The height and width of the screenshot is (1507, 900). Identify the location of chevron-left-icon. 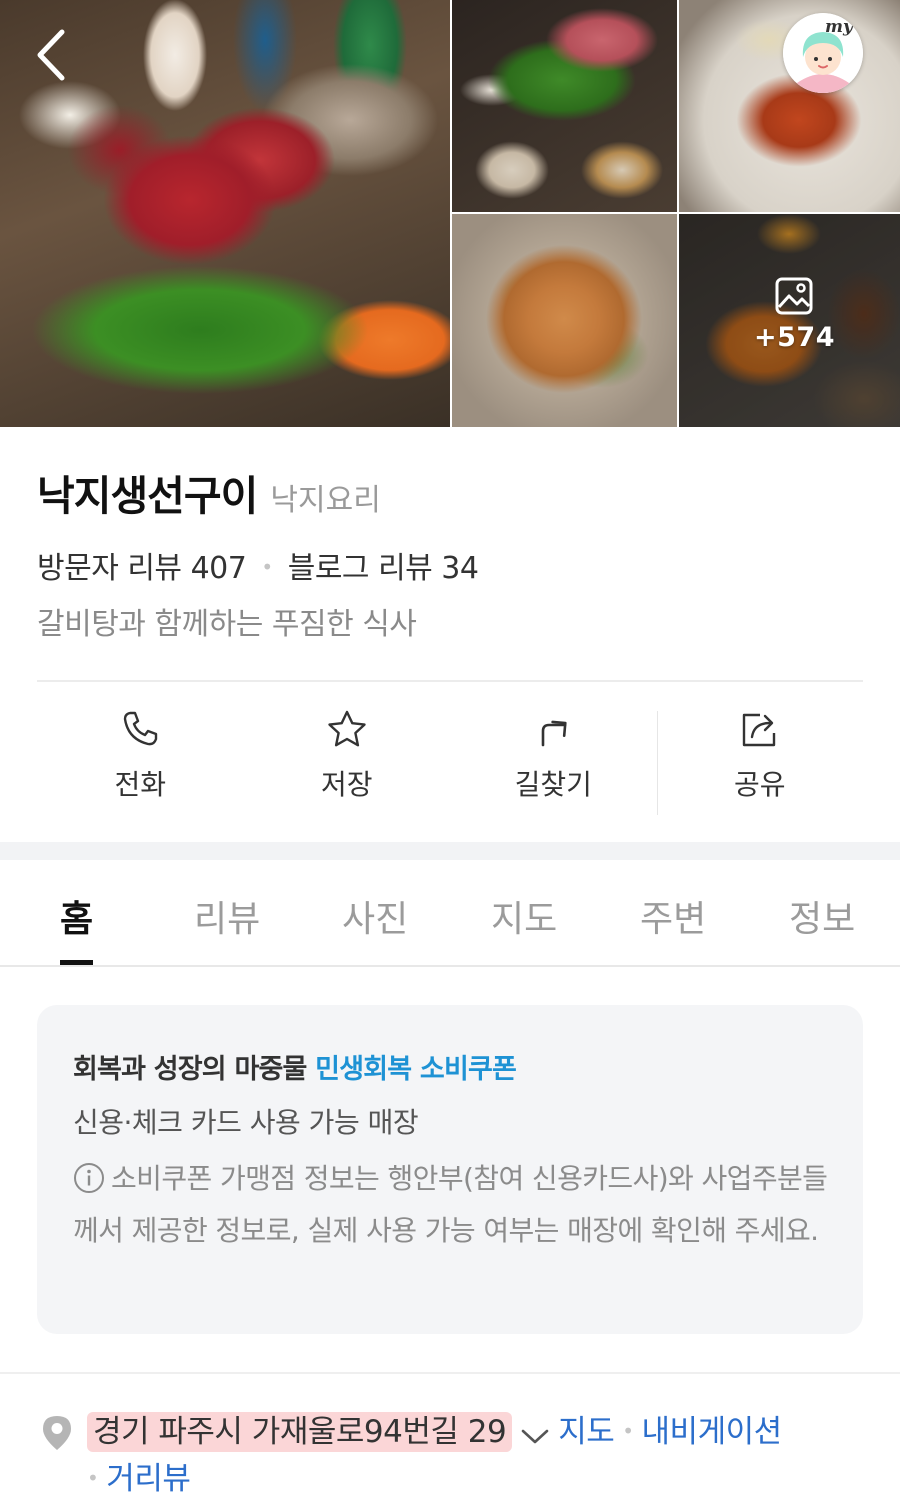
(51, 55).